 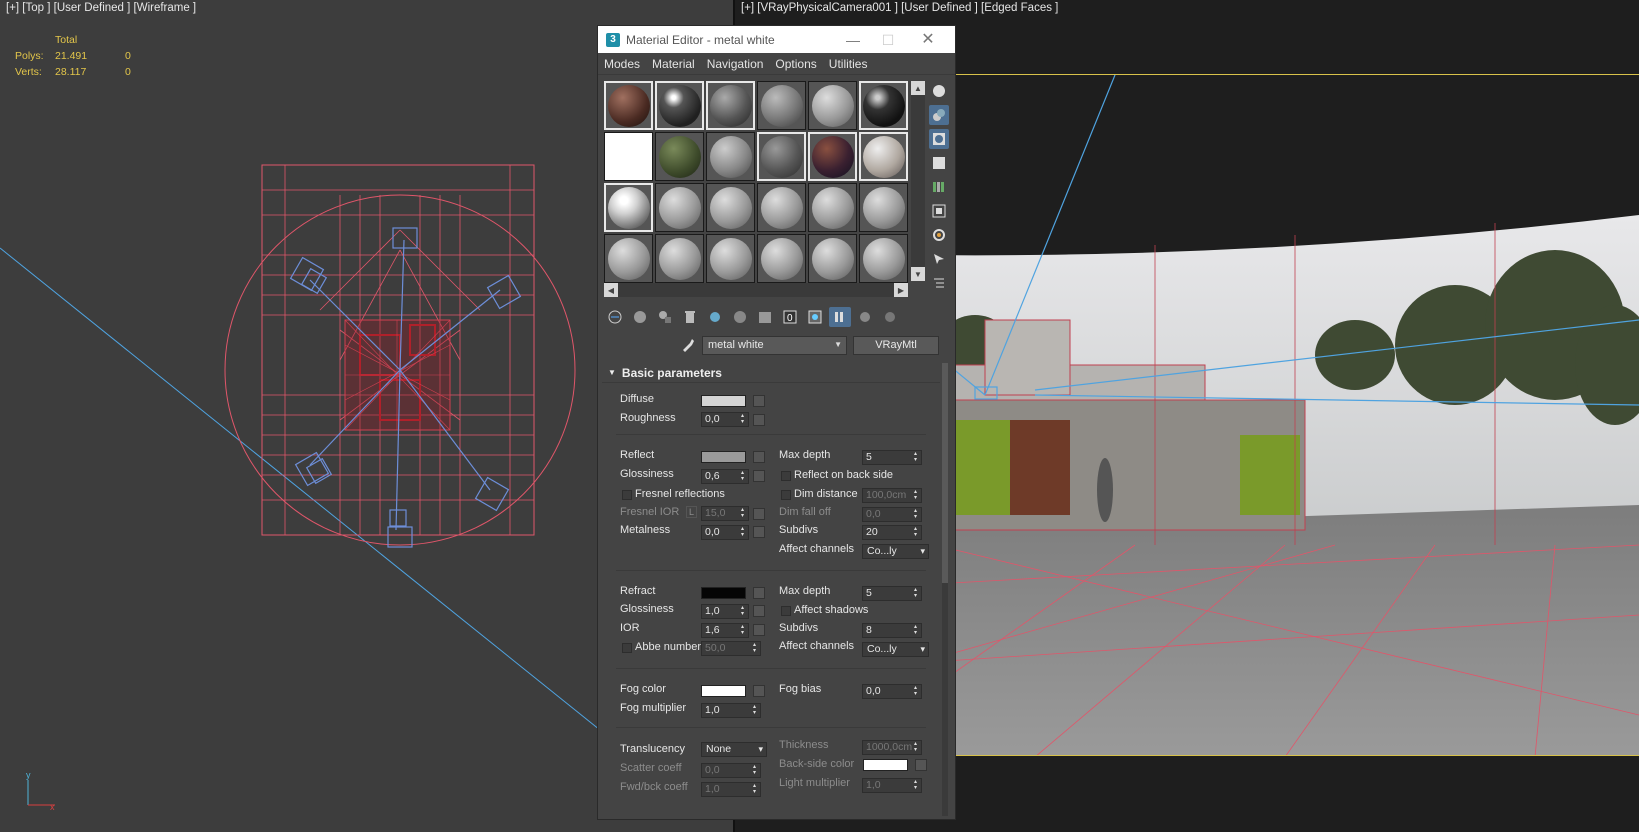 What do you see at coordinates (892, 514) in the screenshot?
I see `dim-falloff-spinner: 0,0` at bounding box center [892, 514].